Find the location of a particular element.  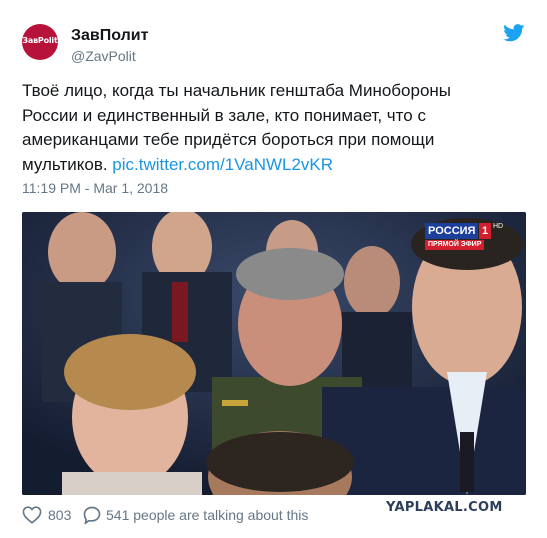

user-handle: @ZavPolit is located at coordinates (103, 56).